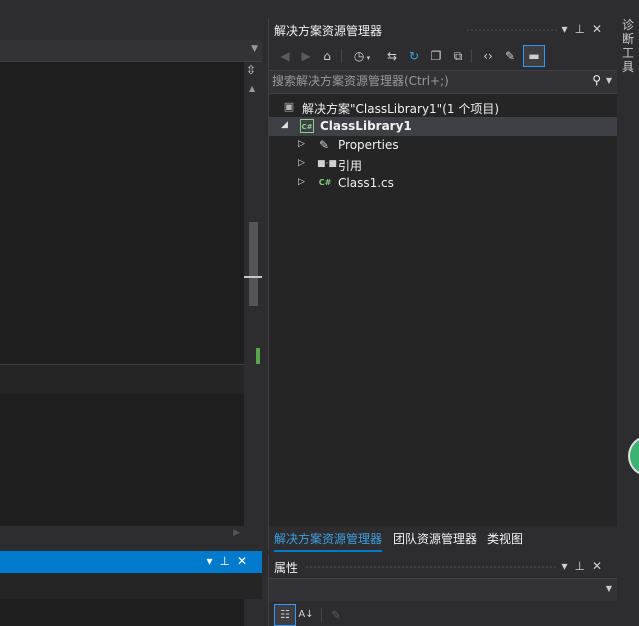 The width and height of the screenshot is (639, 626). Describe the element at coordinates (505, 538) in the screenshot. I see `tab-class-view: 类视图` at that location.